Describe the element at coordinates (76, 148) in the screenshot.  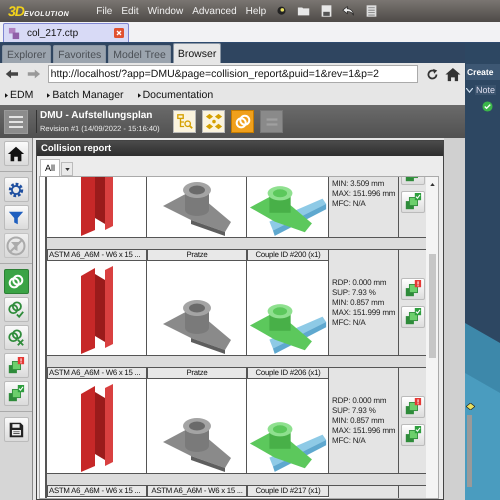
I see `panel-title: Collision report` at that location.